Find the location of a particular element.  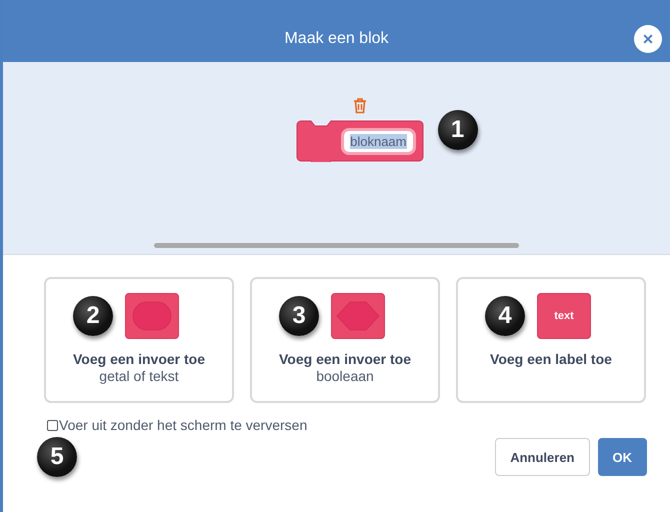

cancel-button: Annuleren is located at coordinates (542, 457).